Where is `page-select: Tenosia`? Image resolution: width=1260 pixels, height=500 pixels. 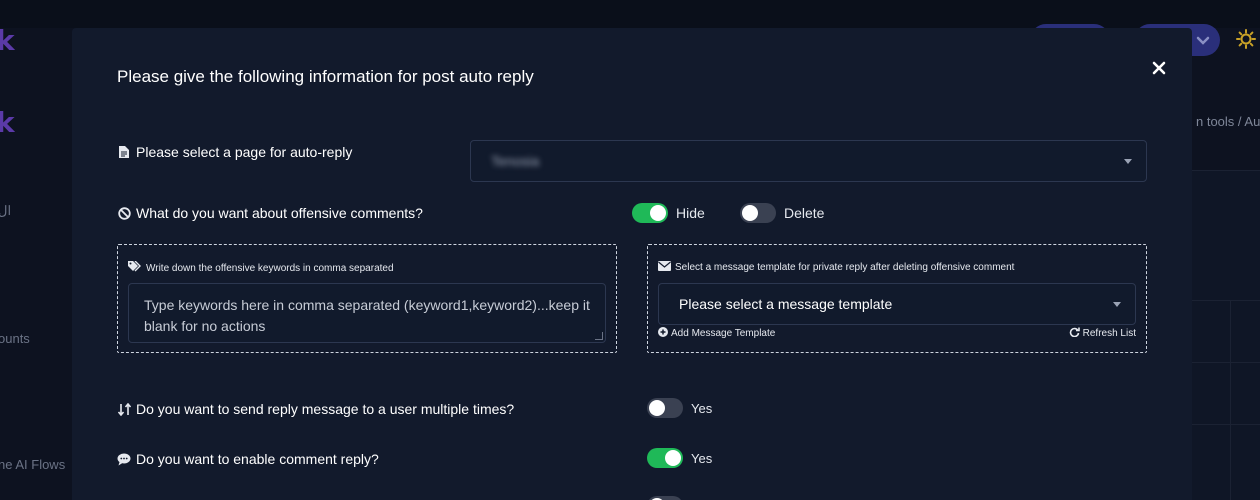
page-select: Tenosia is located at coordinates (808, 161).